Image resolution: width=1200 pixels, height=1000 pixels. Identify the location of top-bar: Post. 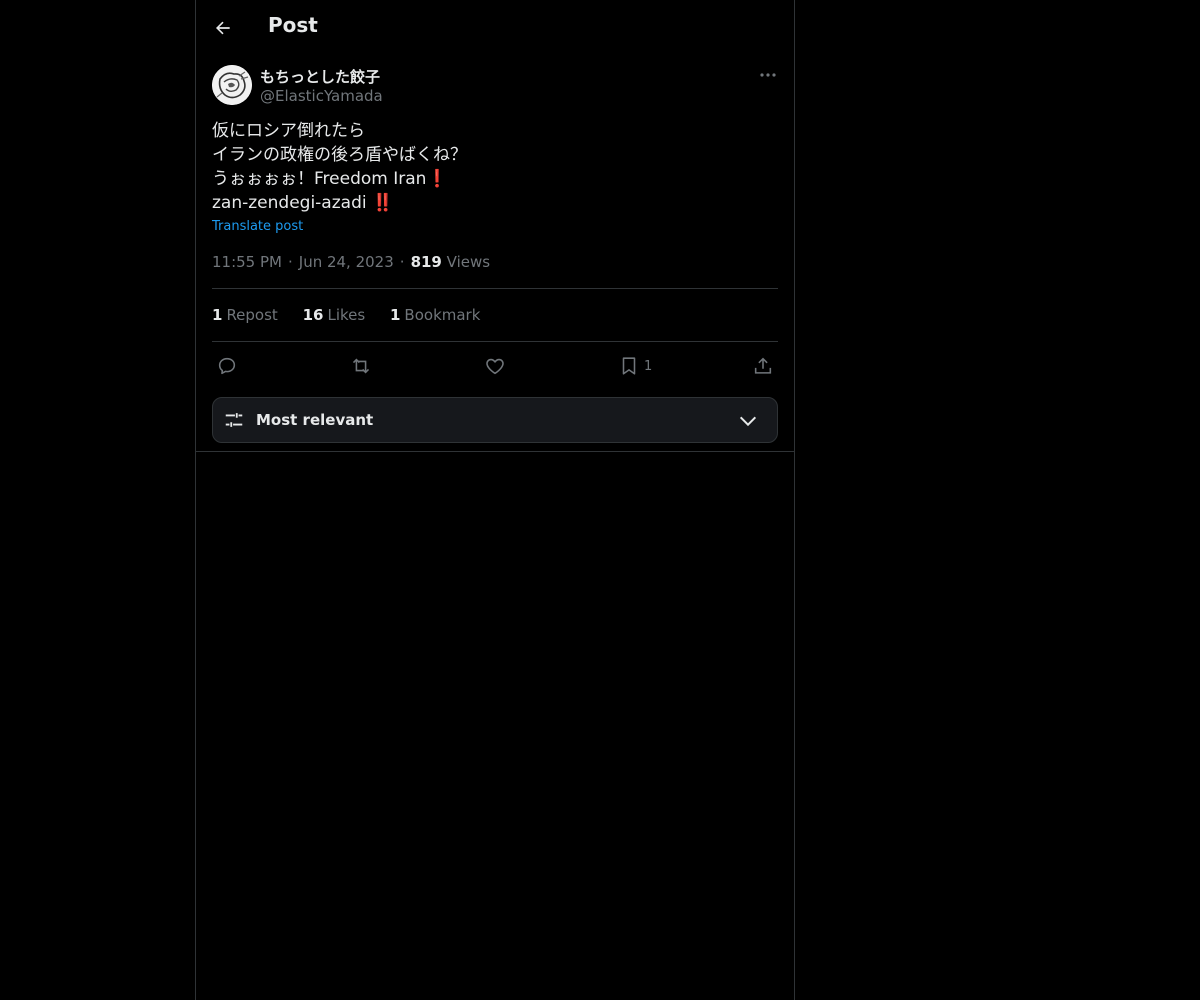
(495, 27).